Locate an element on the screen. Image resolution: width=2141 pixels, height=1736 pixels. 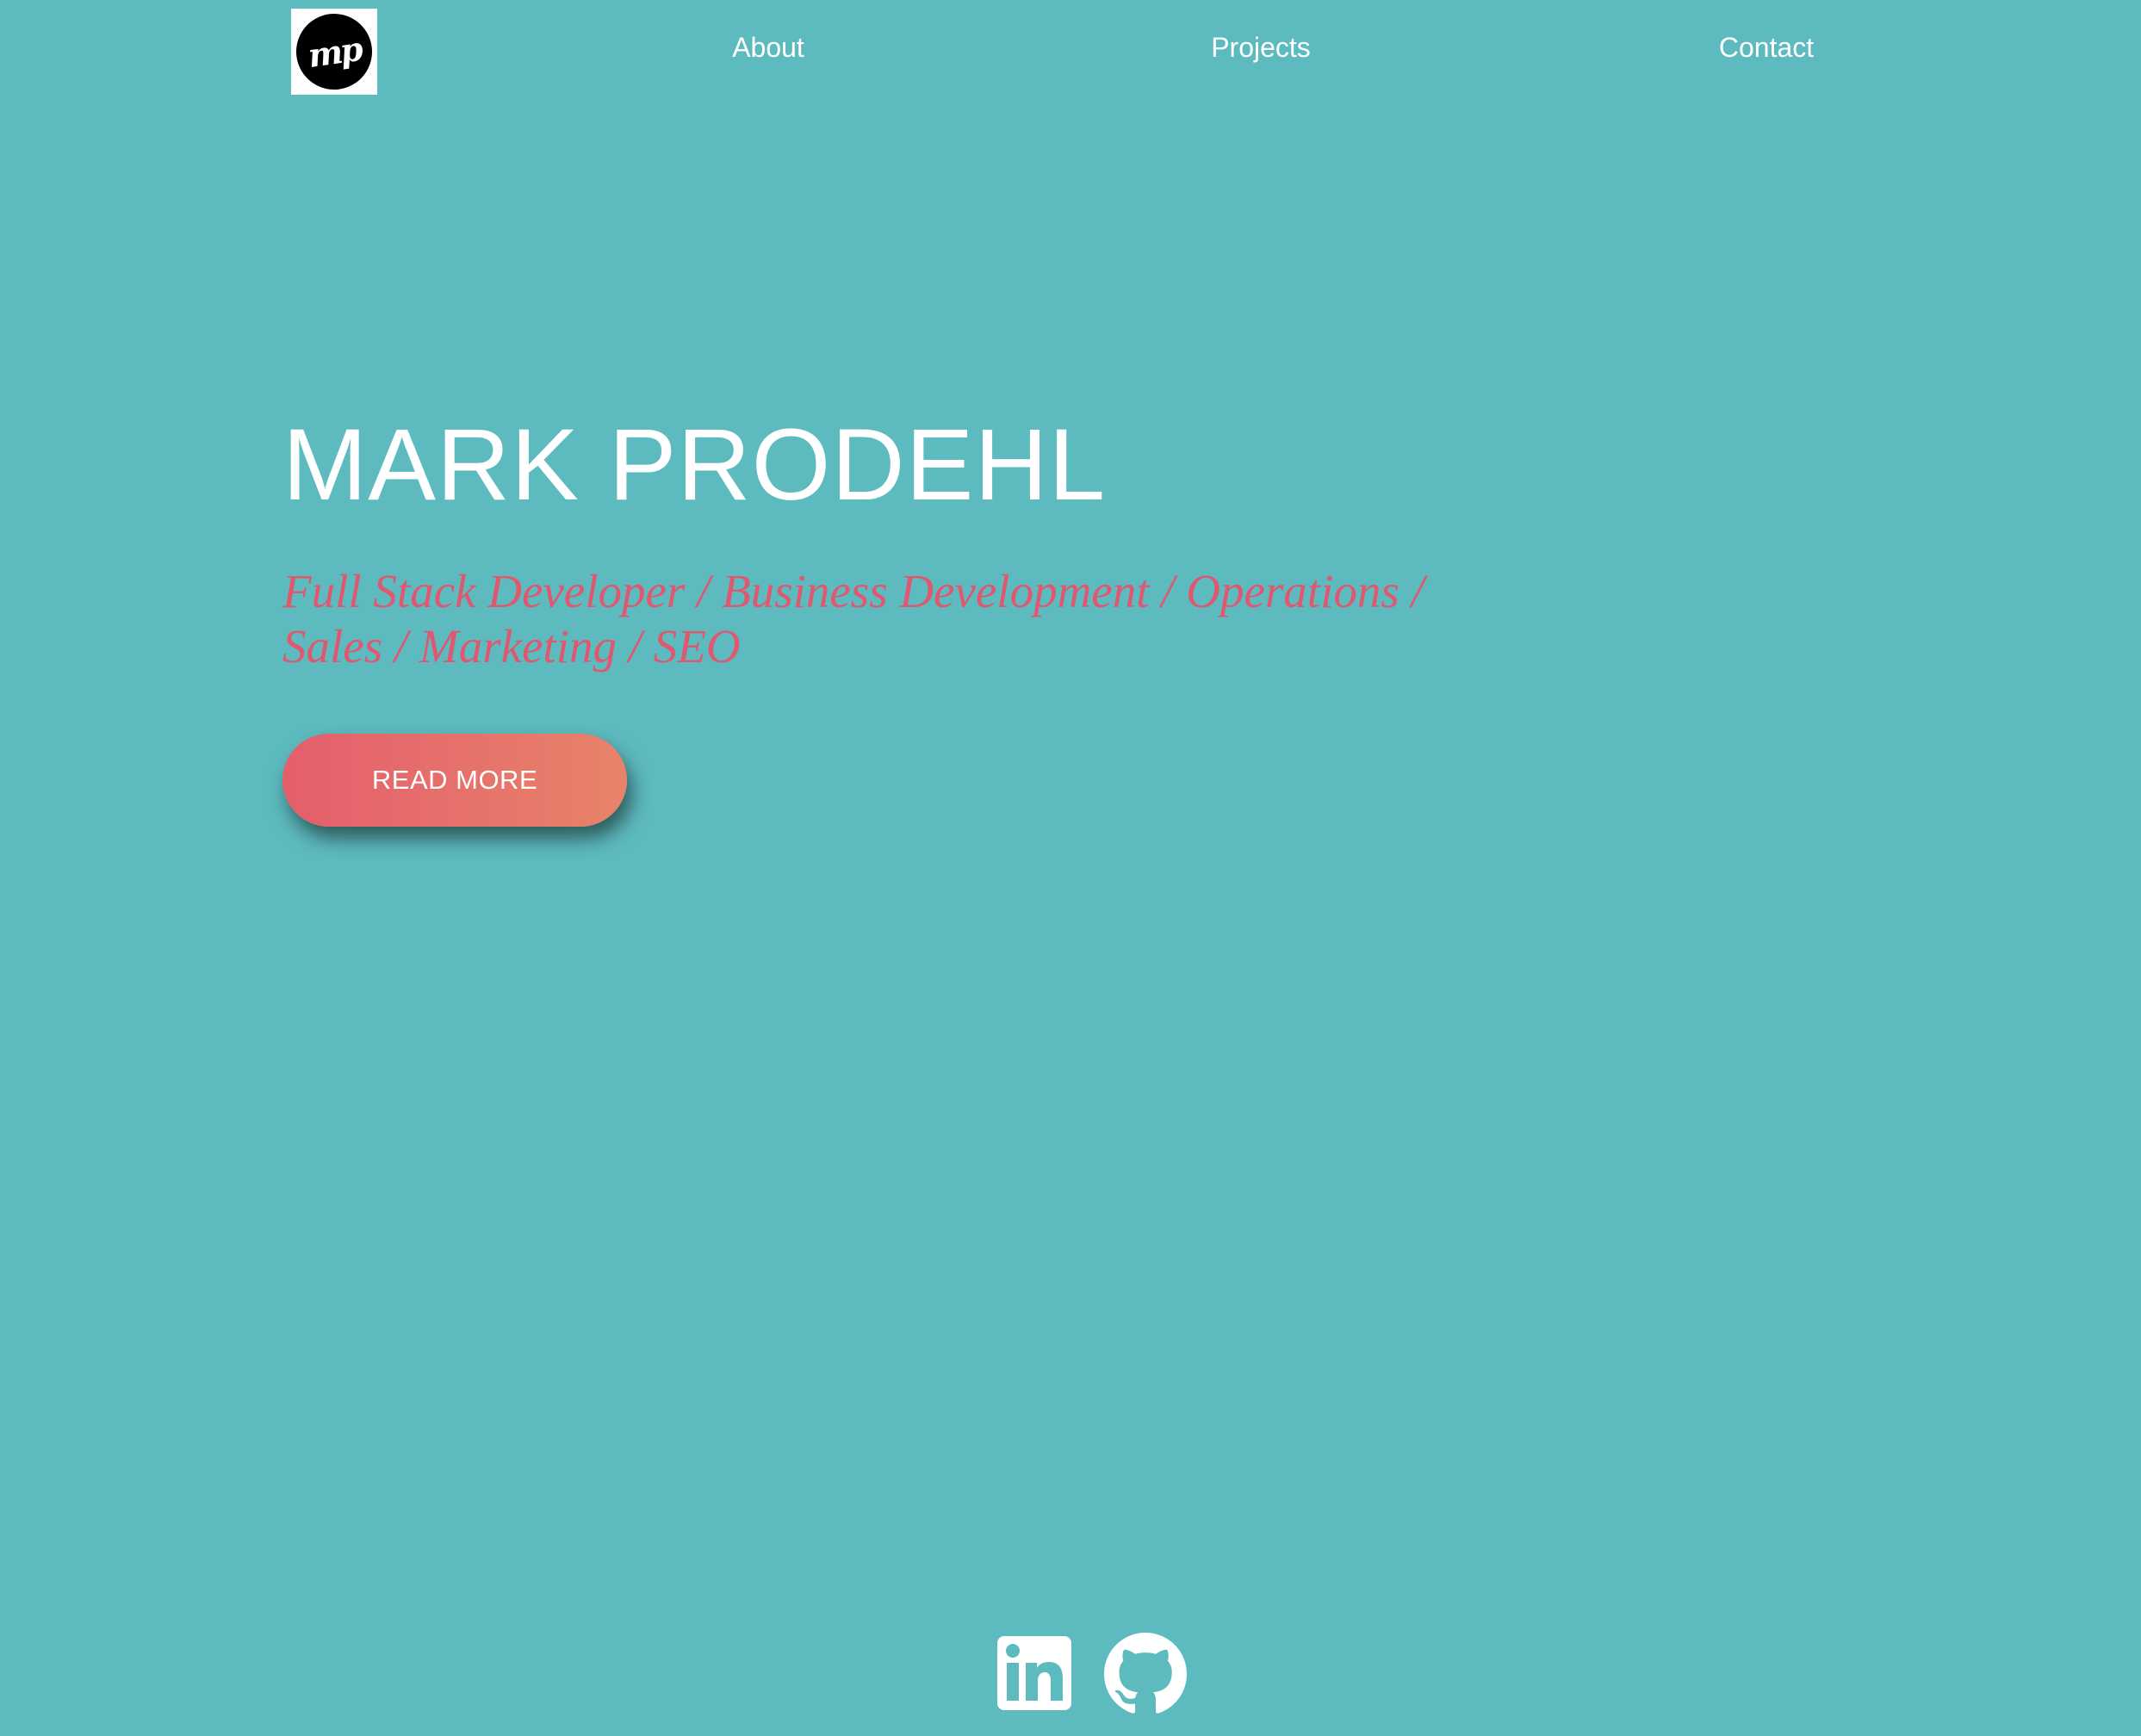
site-logo: mp is located at coordinates (334, 52).